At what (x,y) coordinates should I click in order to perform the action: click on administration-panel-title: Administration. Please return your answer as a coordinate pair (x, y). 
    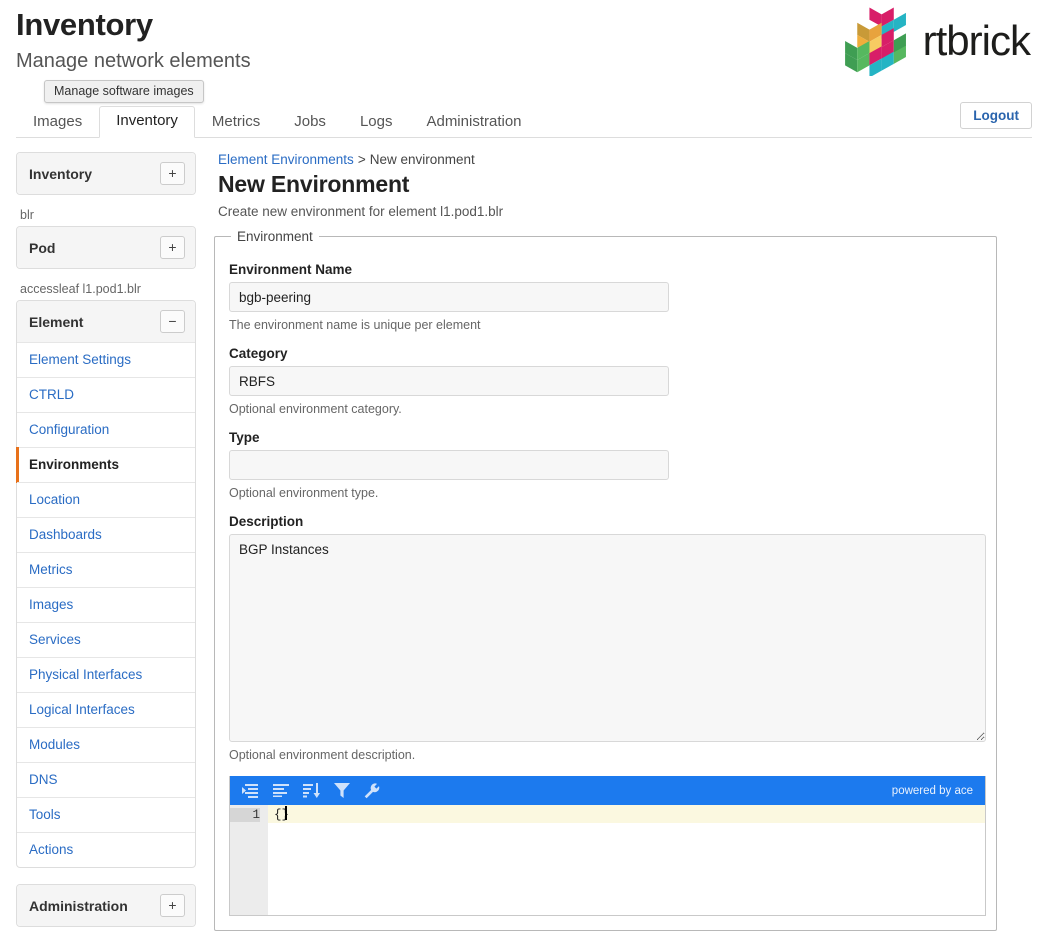
    Looking at the image, I should click on (78, 905).